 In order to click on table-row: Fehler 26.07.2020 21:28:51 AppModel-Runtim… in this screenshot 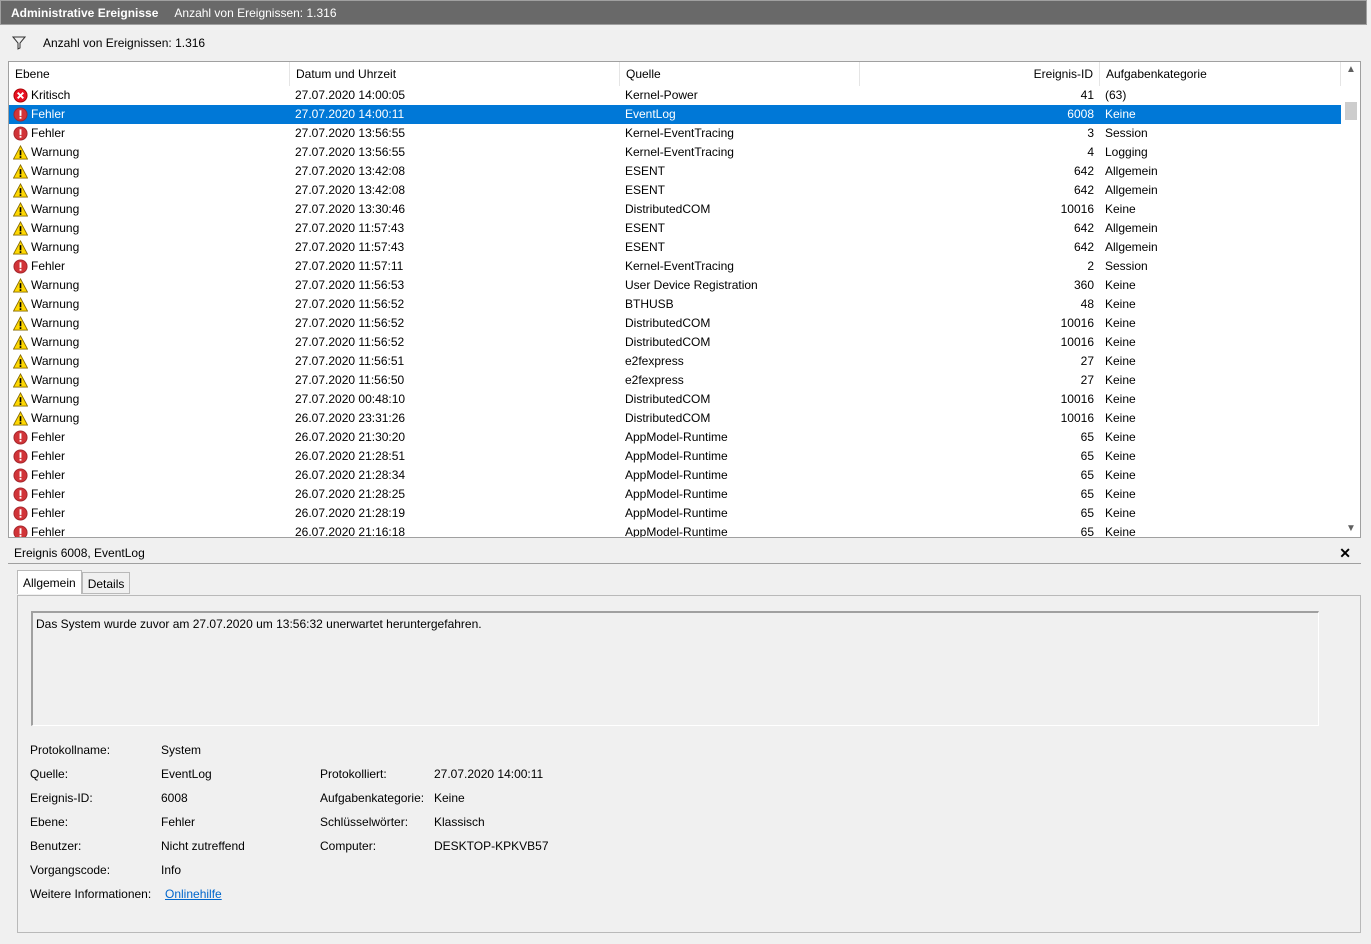, I will do `click(675, 456)`.